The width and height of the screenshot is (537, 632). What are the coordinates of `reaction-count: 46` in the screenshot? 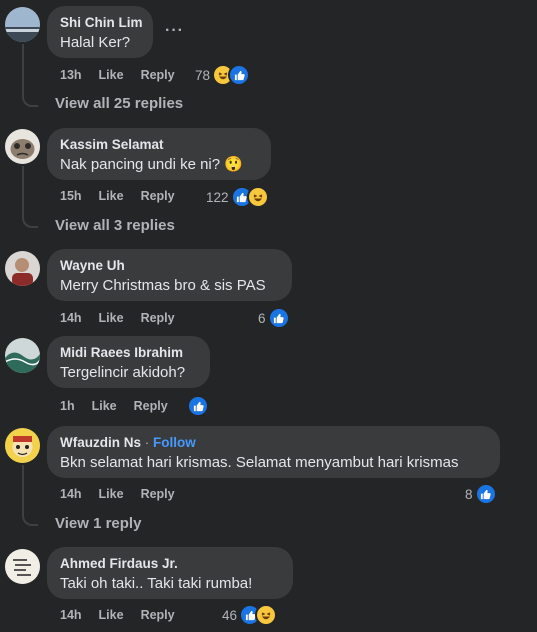 It's located at (230, 615).